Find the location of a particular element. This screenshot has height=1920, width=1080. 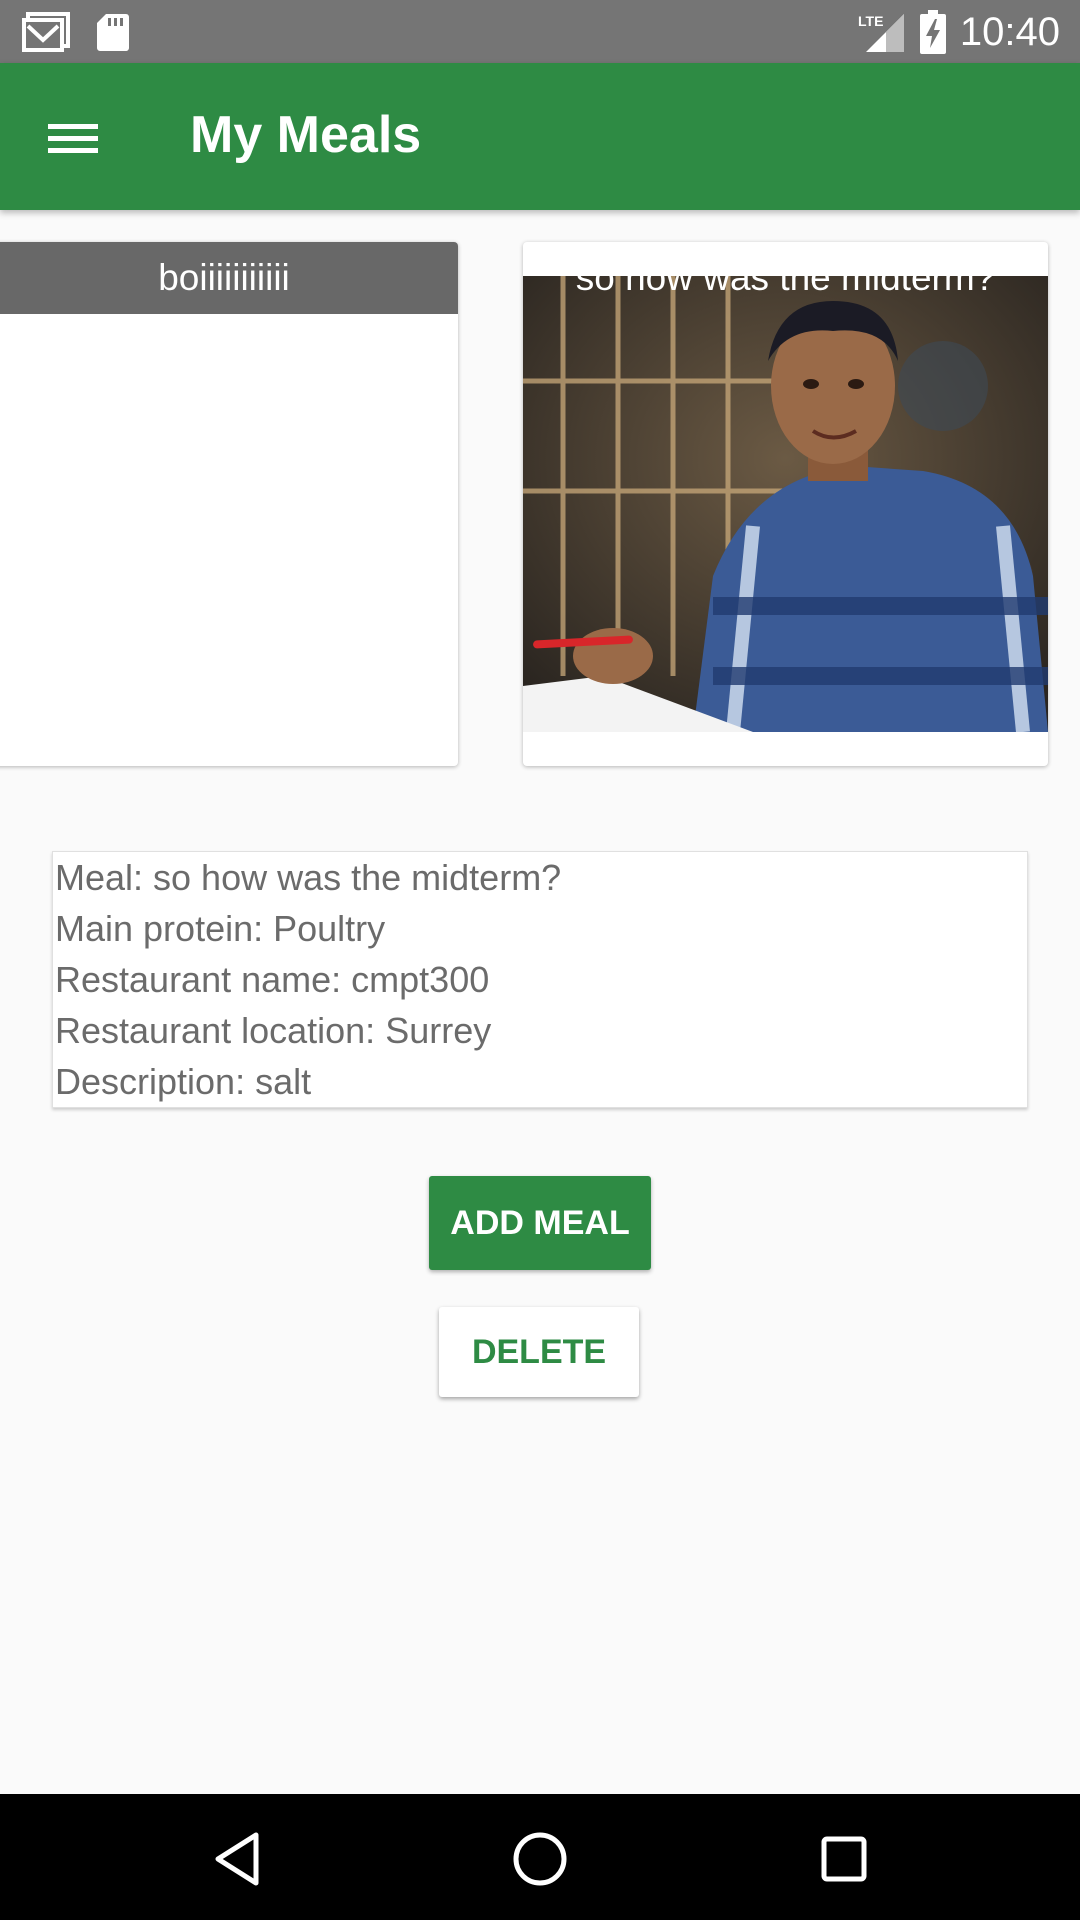

app-bar: My Meals is located at coordinates (540, 136).